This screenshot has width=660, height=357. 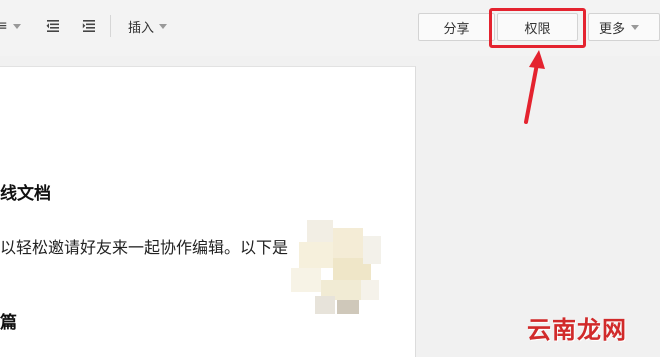 I want to click on indent-increase-button, so click(x=89, y=26).